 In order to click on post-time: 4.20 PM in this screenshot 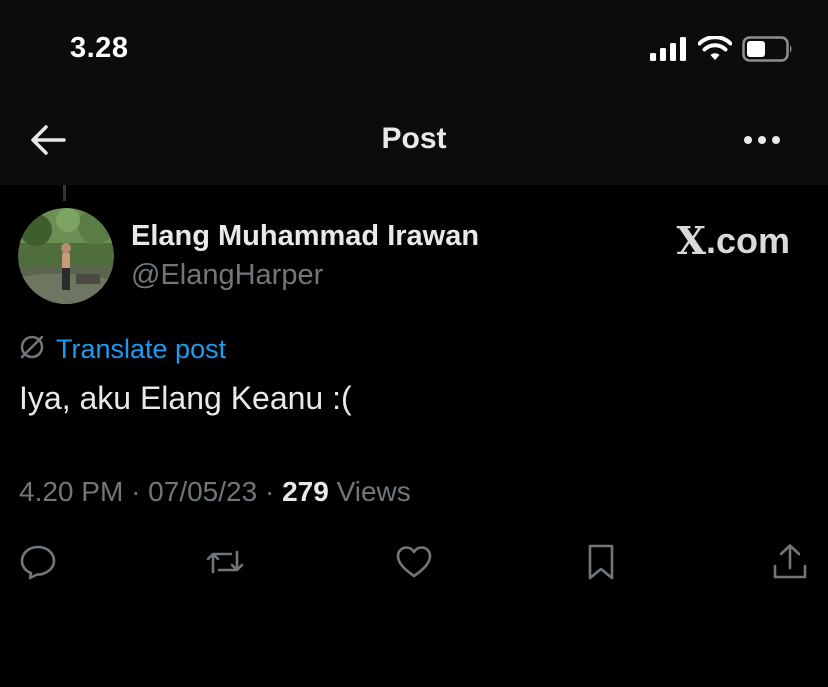, I will do `click(71, 491)`.